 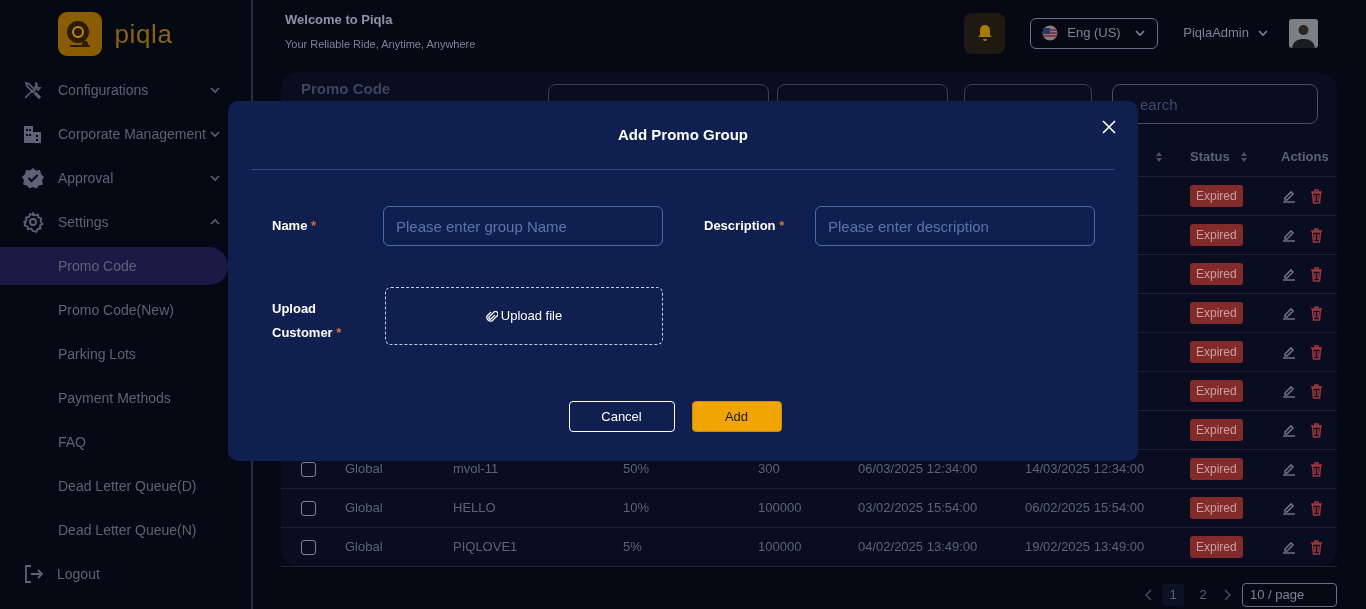 I want to click on close-button, so click(x=1109, y=127).